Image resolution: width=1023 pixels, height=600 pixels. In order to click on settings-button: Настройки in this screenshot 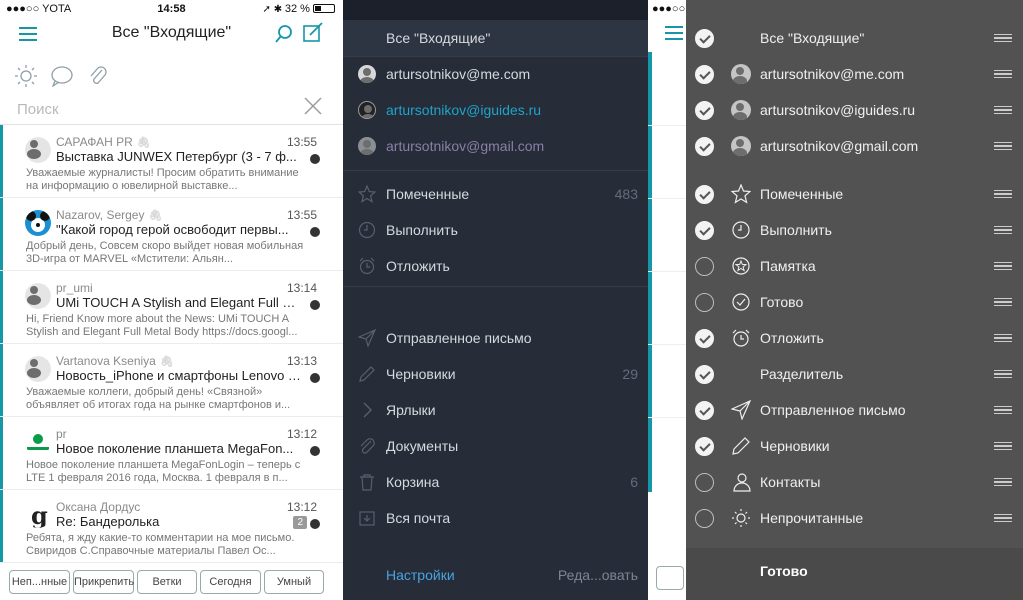, I will do `click(420, 575)`.